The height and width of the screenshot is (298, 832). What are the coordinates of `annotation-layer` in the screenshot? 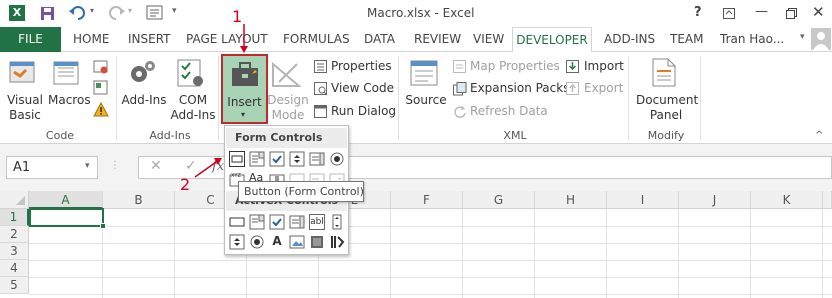 It's located at (221, 101).